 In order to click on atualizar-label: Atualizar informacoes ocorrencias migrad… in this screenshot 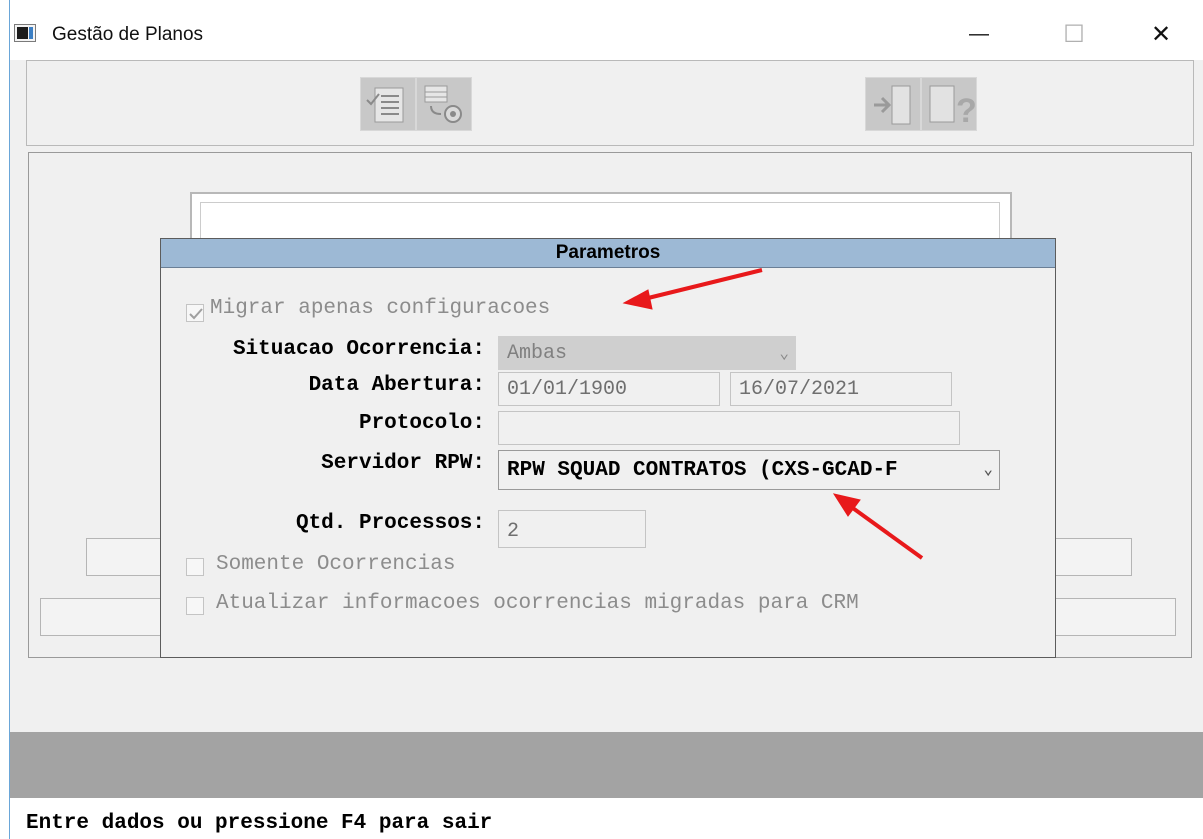, I will do `click(537, 603)`.